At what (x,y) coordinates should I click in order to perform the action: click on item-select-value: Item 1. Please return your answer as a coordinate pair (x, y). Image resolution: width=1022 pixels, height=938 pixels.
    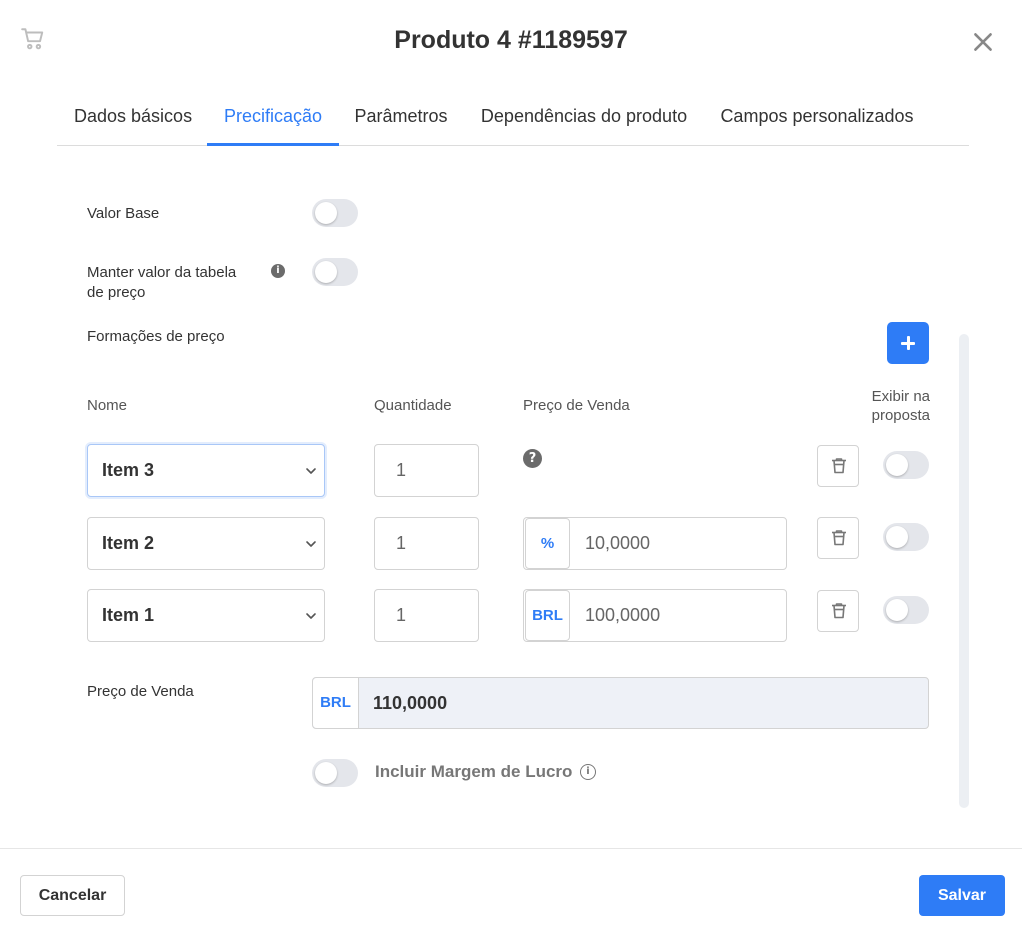
    Looking at the image, I should click on (128, 615).